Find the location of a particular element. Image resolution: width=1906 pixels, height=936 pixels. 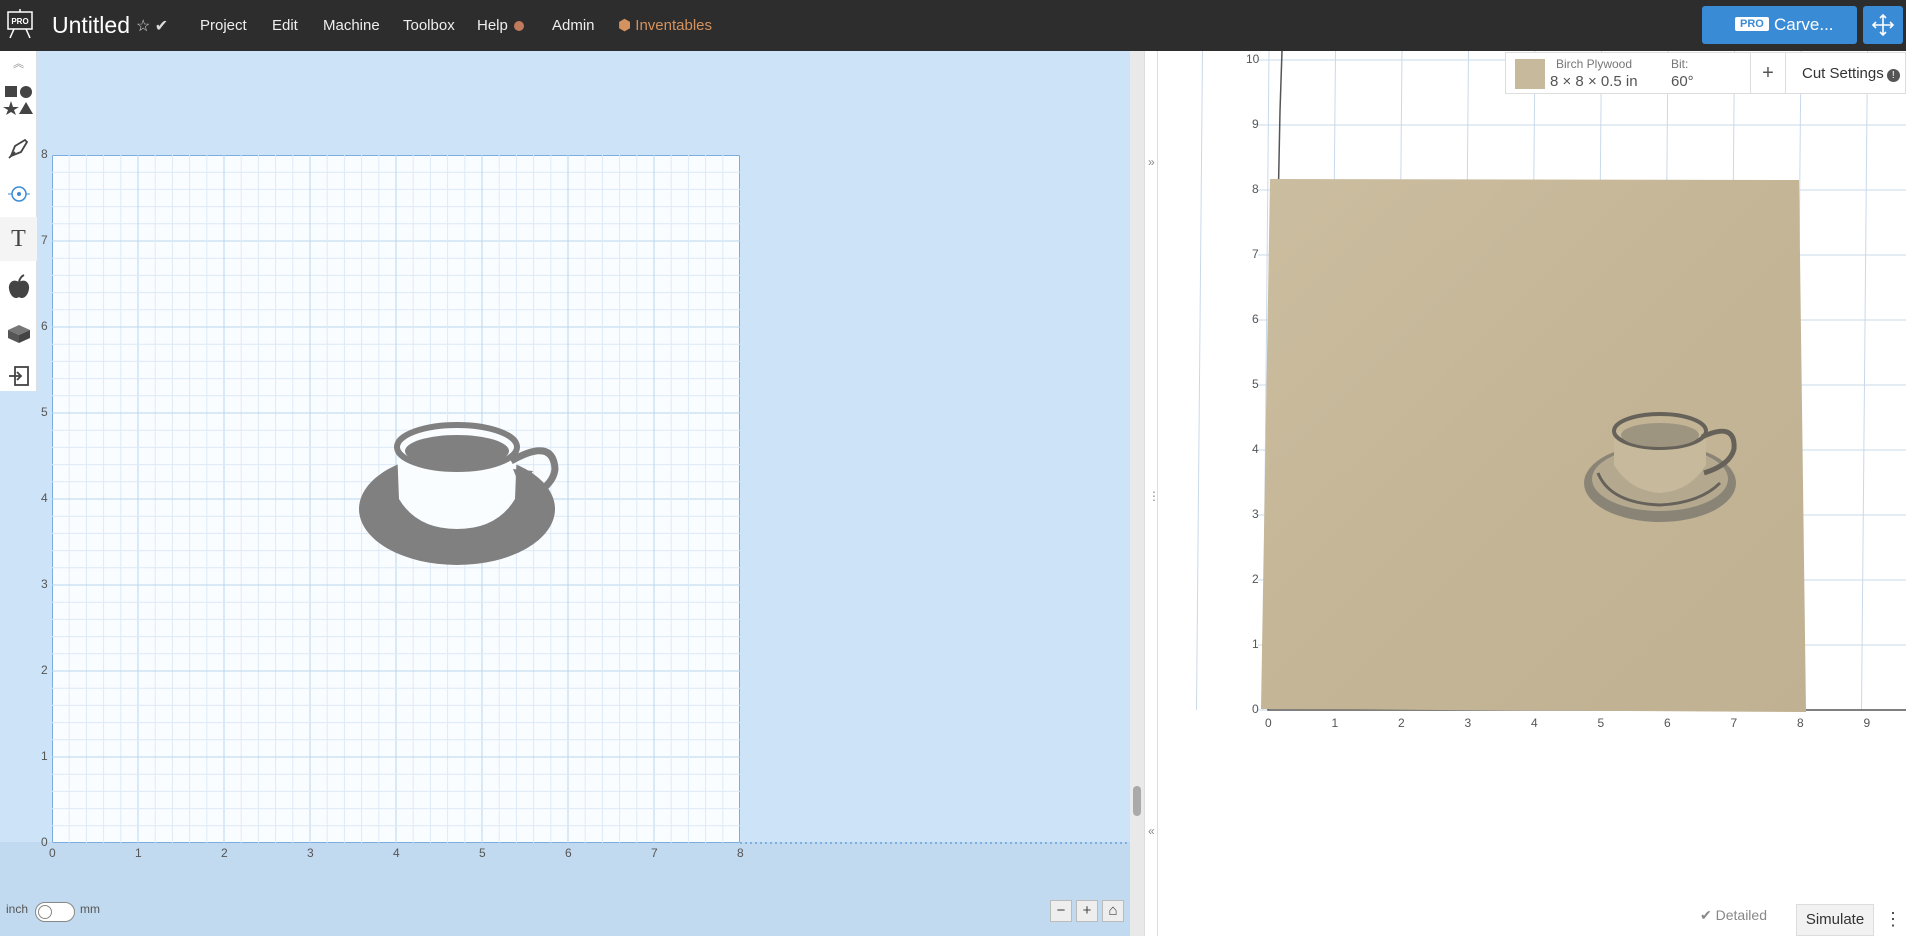

preview-x-tick-label: 8 is located at coordinates (1800, 723).